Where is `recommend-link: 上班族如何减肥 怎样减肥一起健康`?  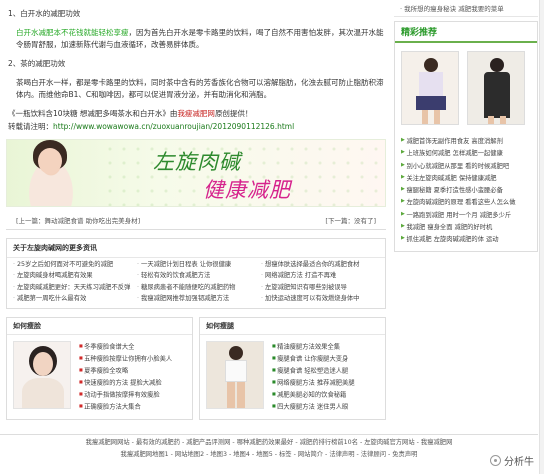
recommend-link: 上班族如何减肥 怎样减肥一起健康 is located at coordinates (466, 153).